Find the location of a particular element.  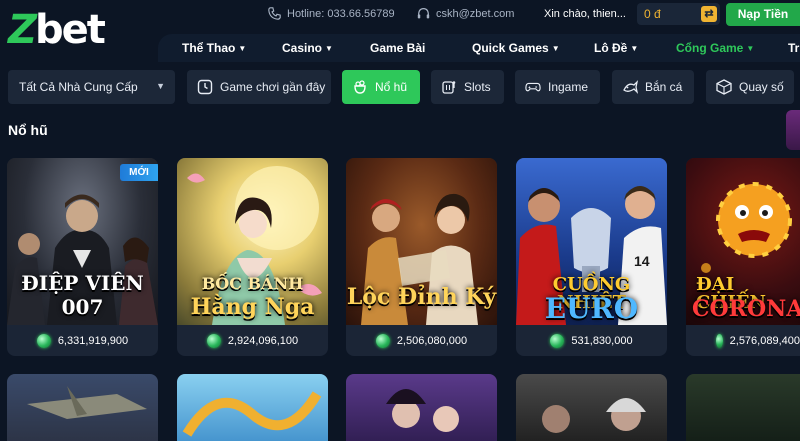

zbet-logo: Zbet is located at coordinates (57, 30).